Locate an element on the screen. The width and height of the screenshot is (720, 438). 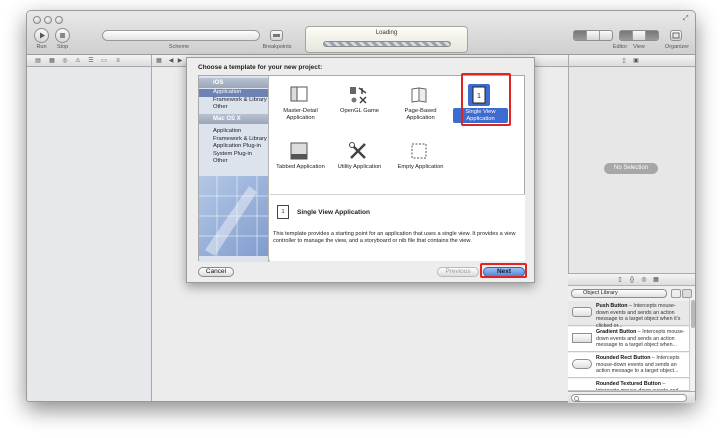
hammer-icon is located at coordinates (233, 216).